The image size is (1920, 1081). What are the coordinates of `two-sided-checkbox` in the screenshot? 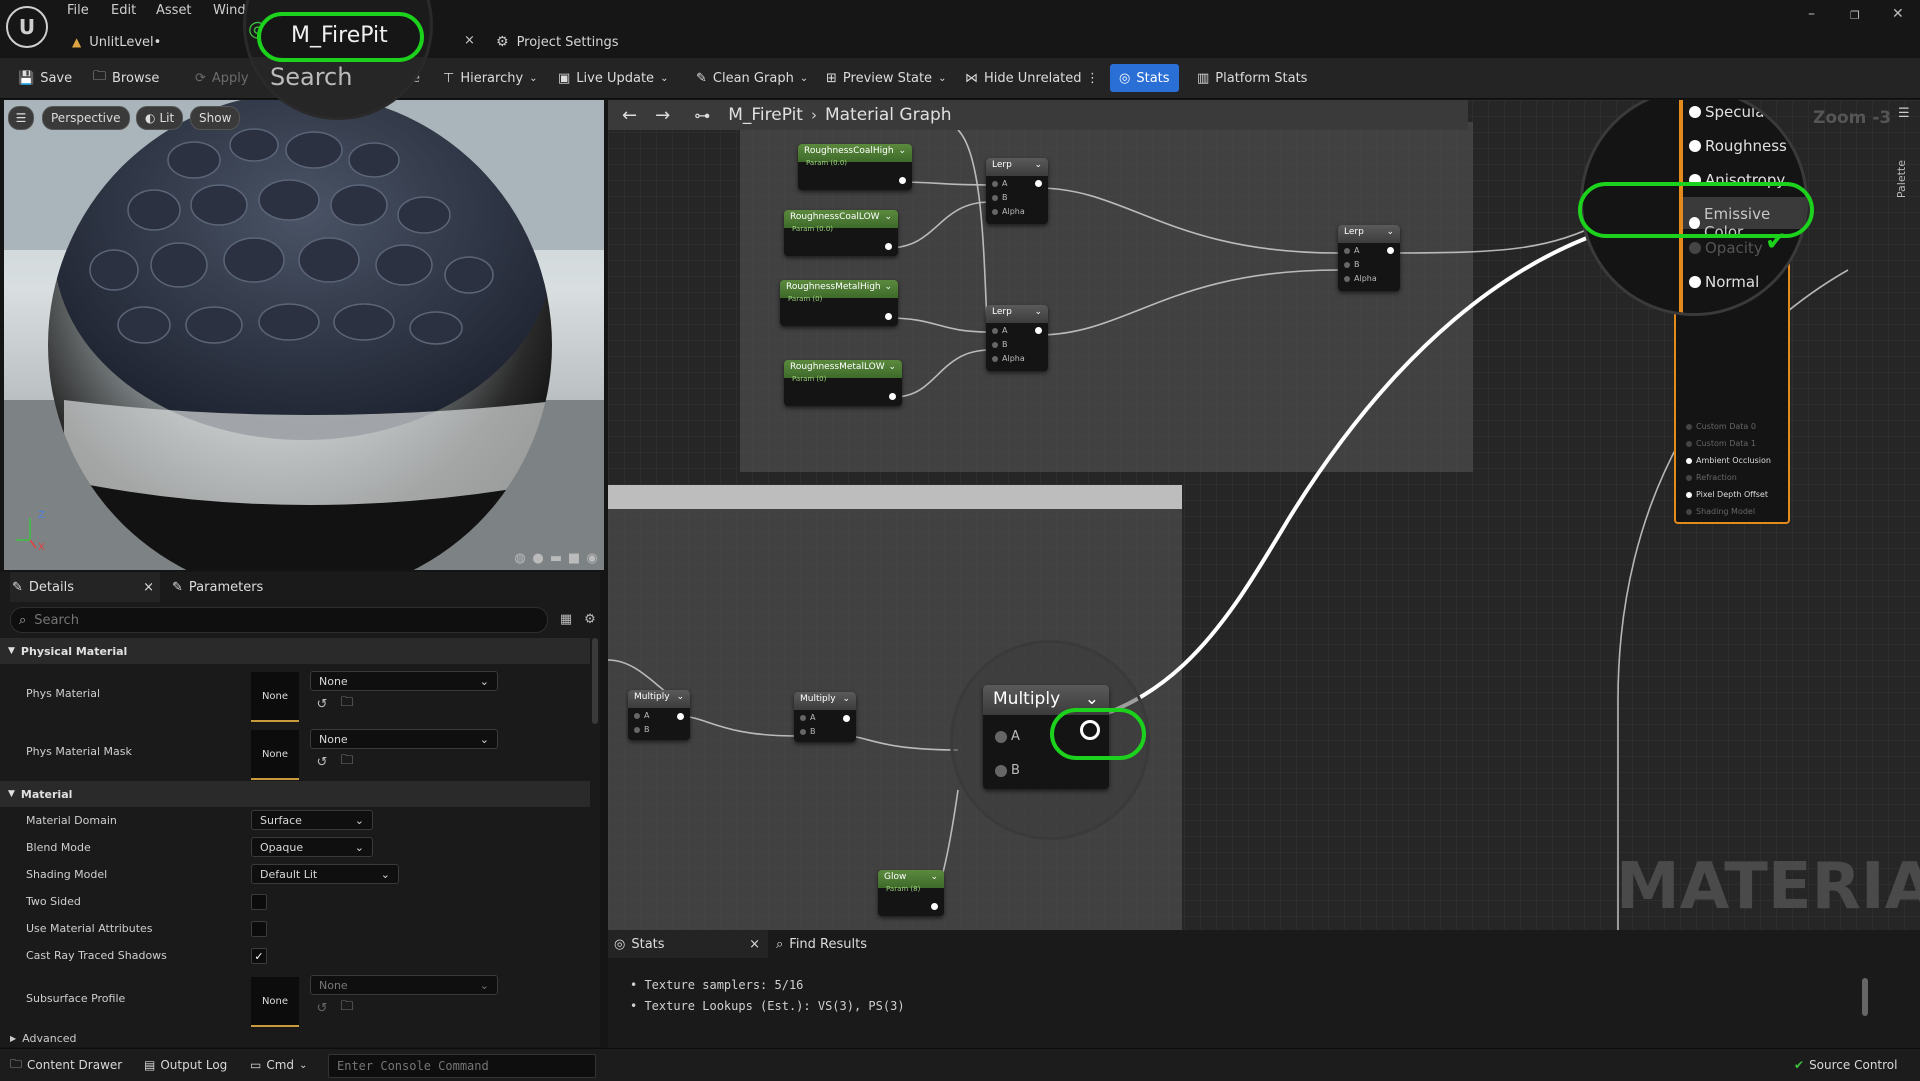 It's located at (259, 902).